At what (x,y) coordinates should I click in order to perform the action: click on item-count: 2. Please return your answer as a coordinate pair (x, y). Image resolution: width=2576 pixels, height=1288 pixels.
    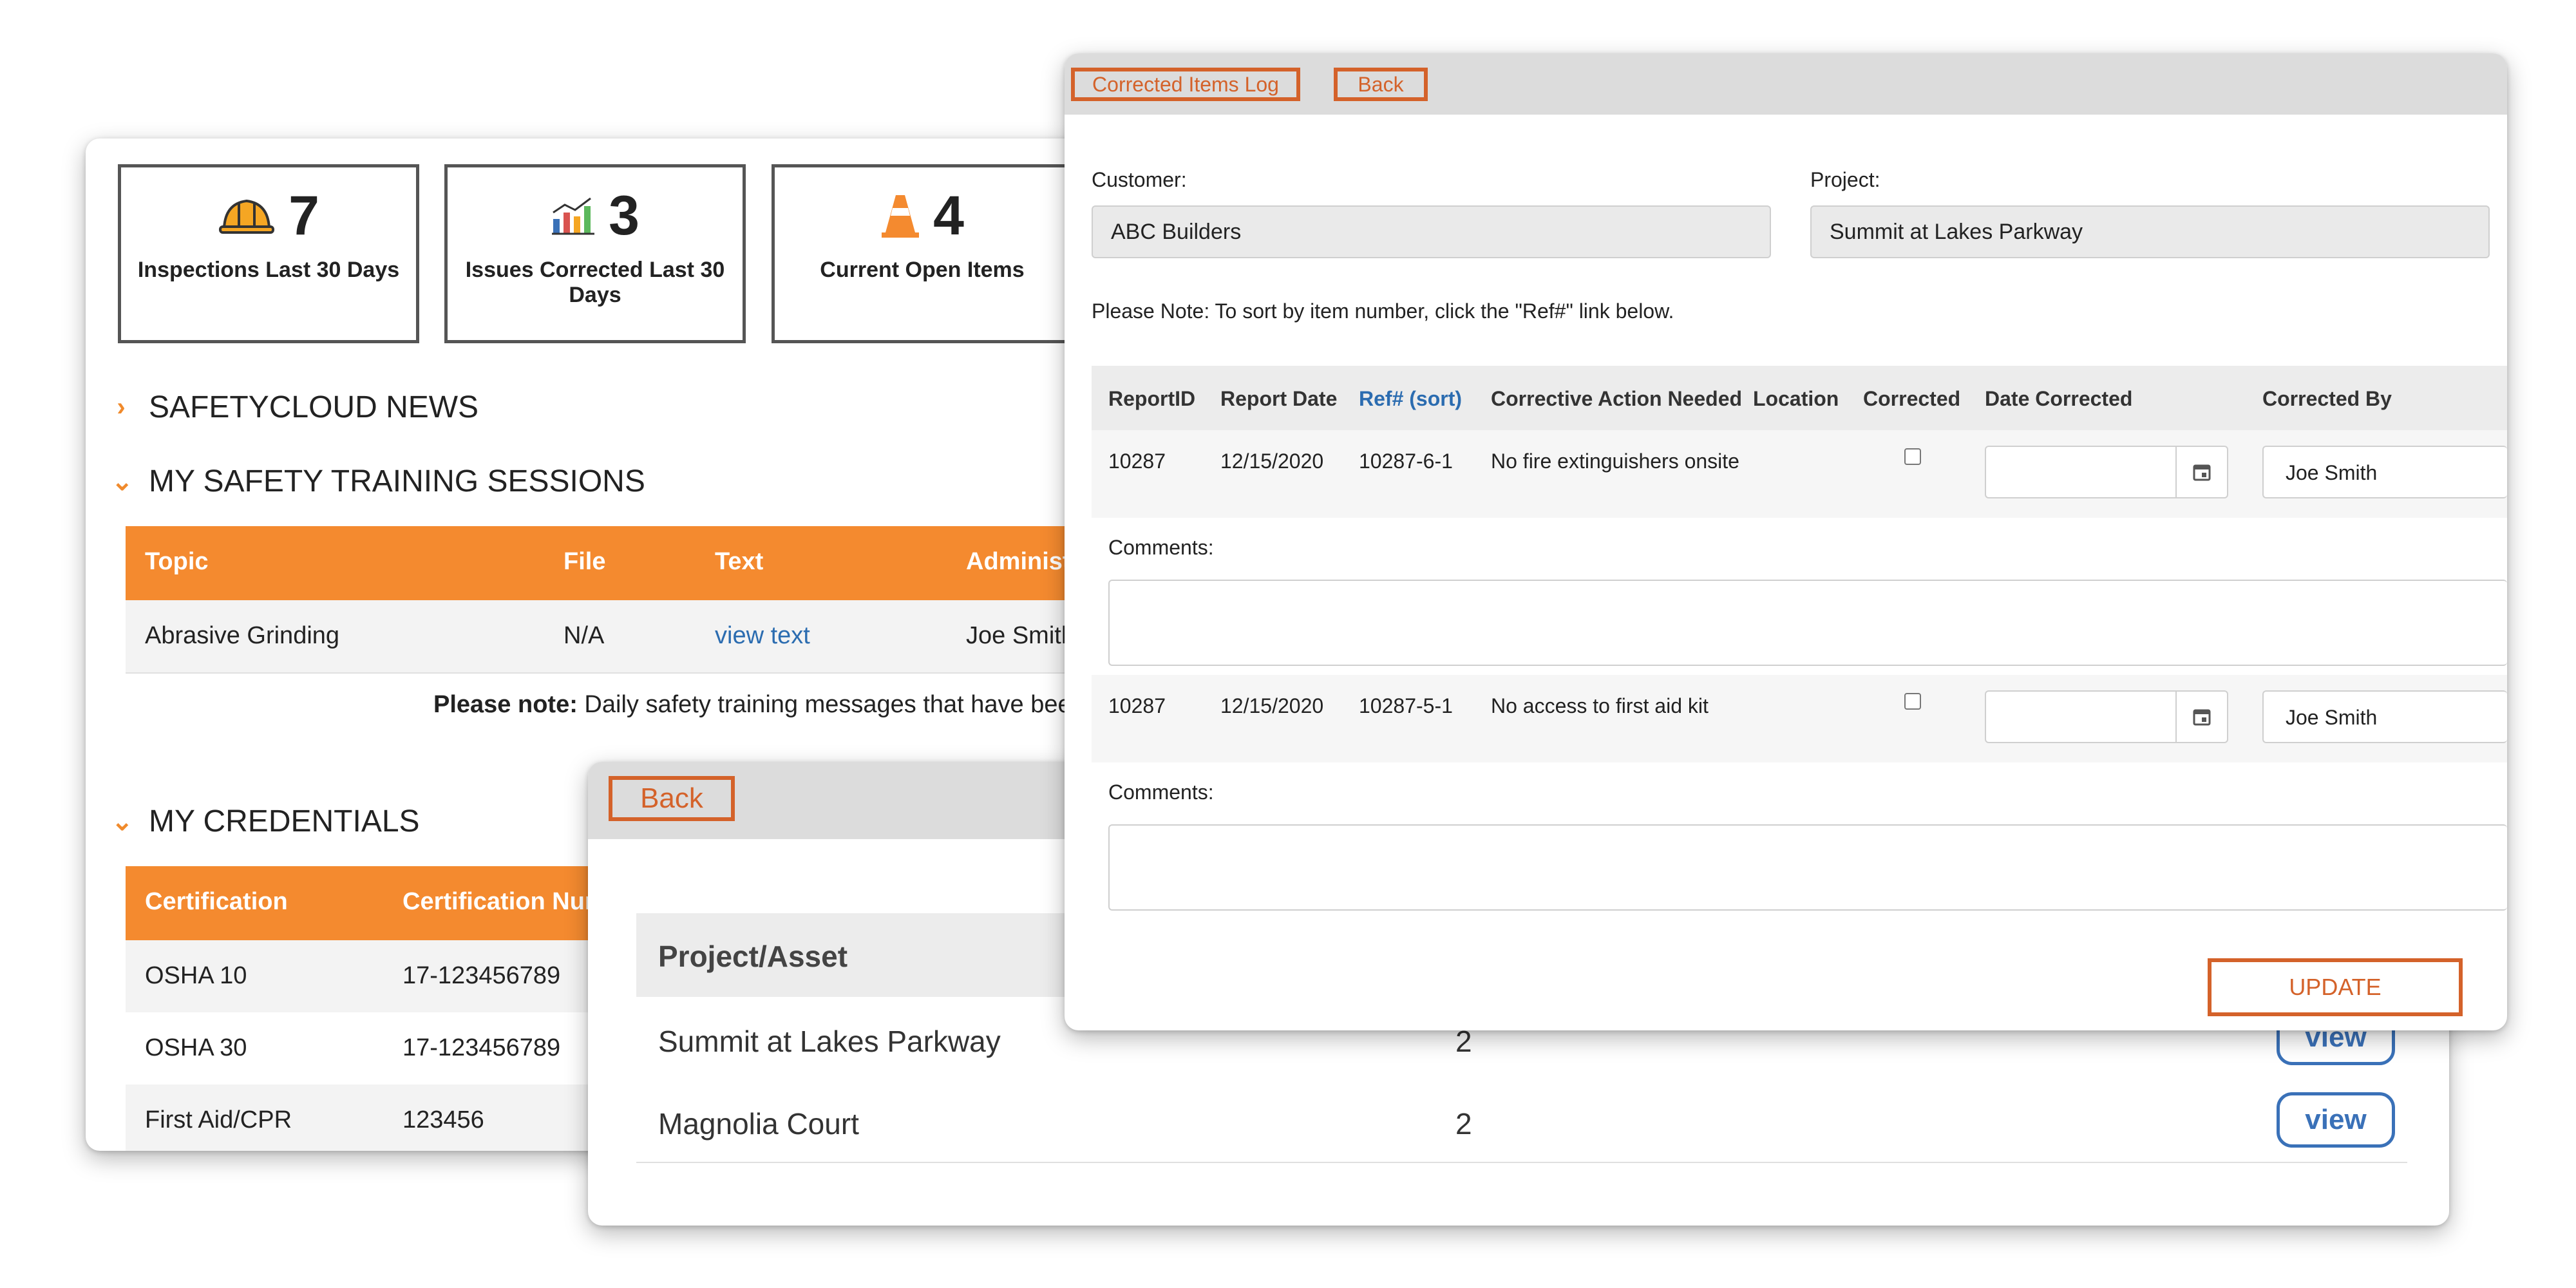
    Looking at the image, I should click on (1463, 1124).